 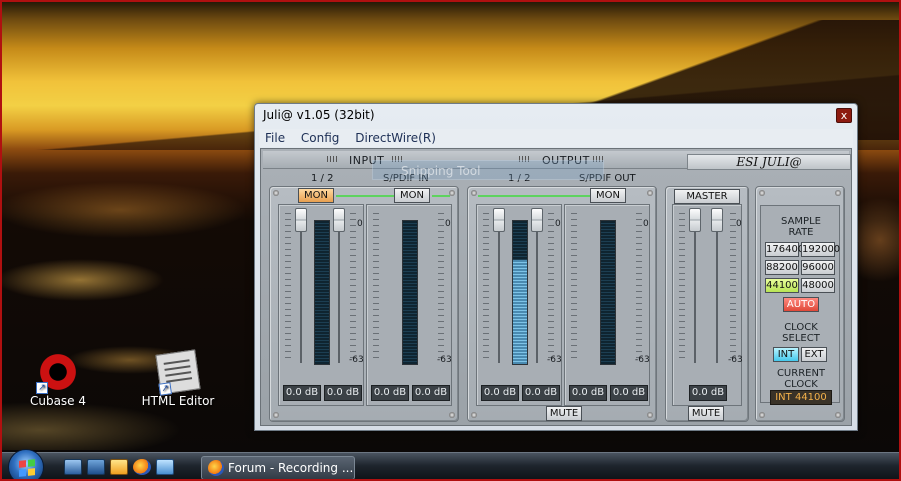 I want to click on mon-button-output-spdif: MON, so click(x=608, y=195).